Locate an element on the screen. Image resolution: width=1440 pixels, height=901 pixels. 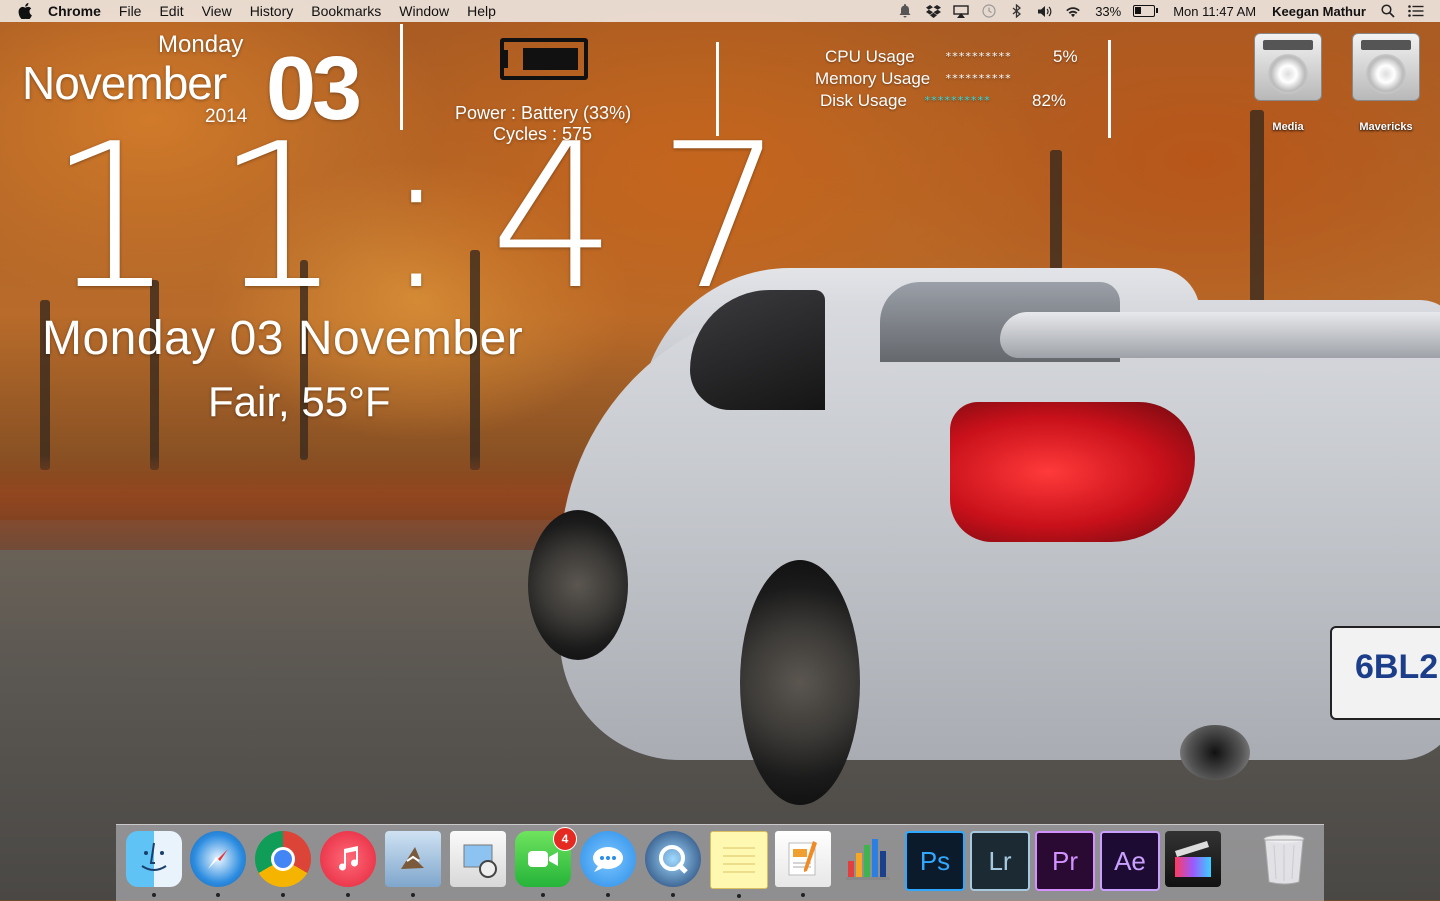
stat-disk-label: Disk Usage is located at coordinates (863, 100).